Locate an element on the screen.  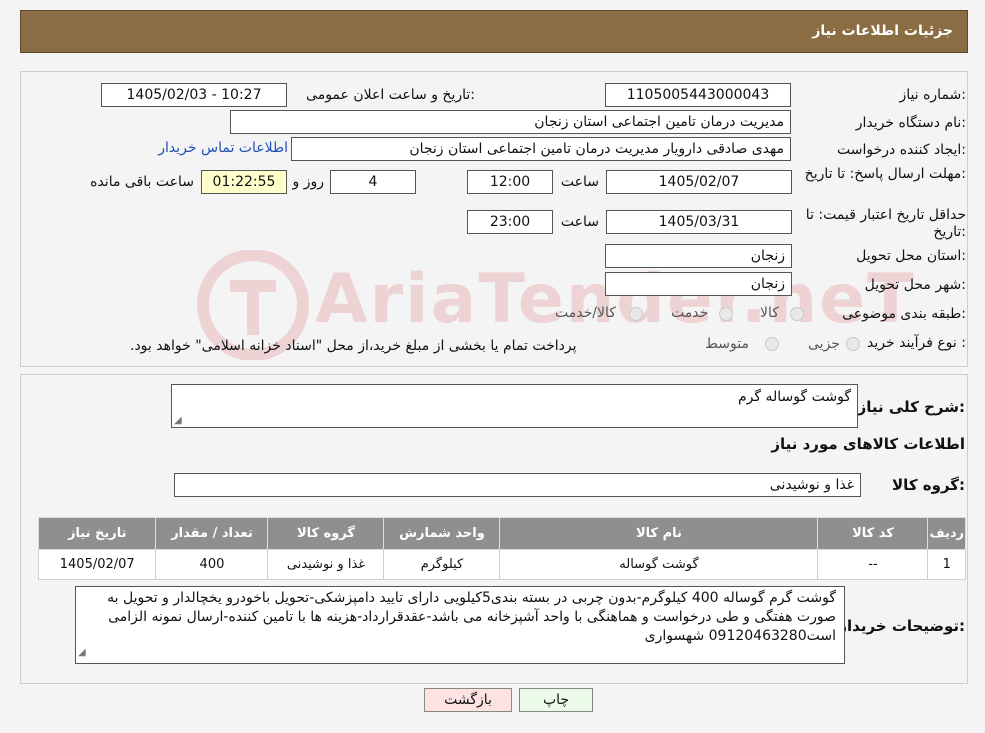
col-code: کد کالا is located at coordinates (873, 533).